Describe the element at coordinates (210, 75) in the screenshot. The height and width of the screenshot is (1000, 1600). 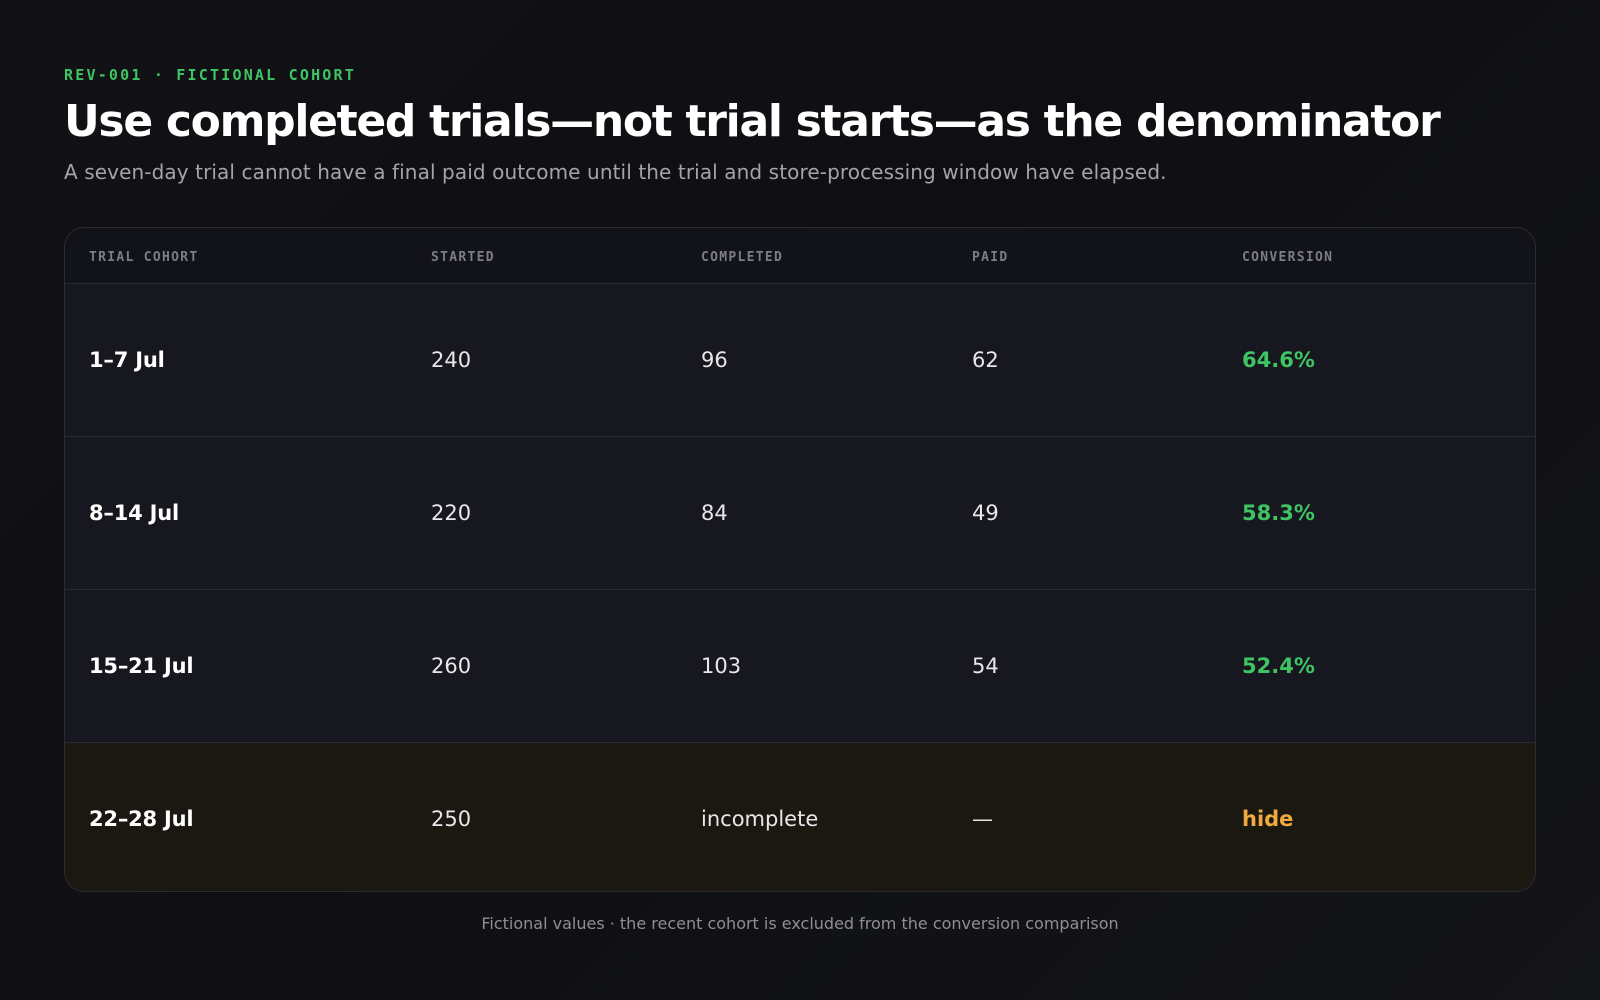
I see `eyebrow-label: REV-001 · FICTIONAL COHORT` at that location.